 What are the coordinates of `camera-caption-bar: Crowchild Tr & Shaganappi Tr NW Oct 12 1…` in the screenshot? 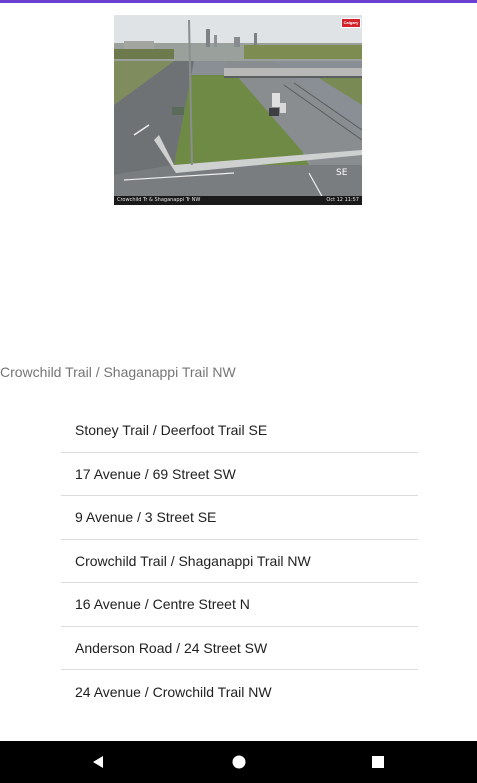 It's located at (238, 200).